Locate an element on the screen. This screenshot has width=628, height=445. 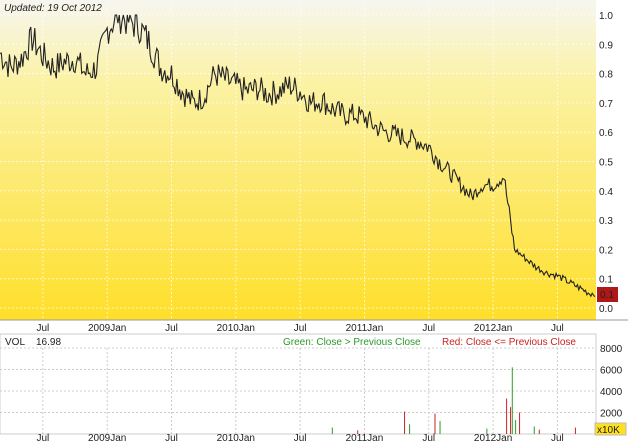
vol-indicator-value: 16.98 is located at coordinates (48, 342).